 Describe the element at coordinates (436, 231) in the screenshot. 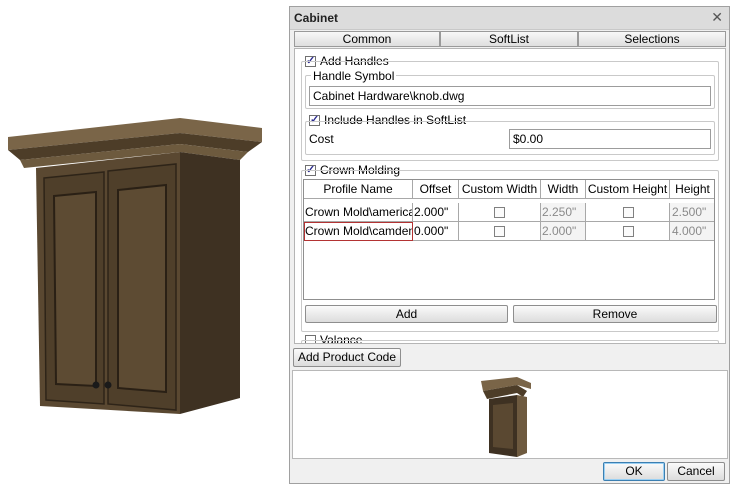

I see `row-2-offset: 0.000"` at that location.